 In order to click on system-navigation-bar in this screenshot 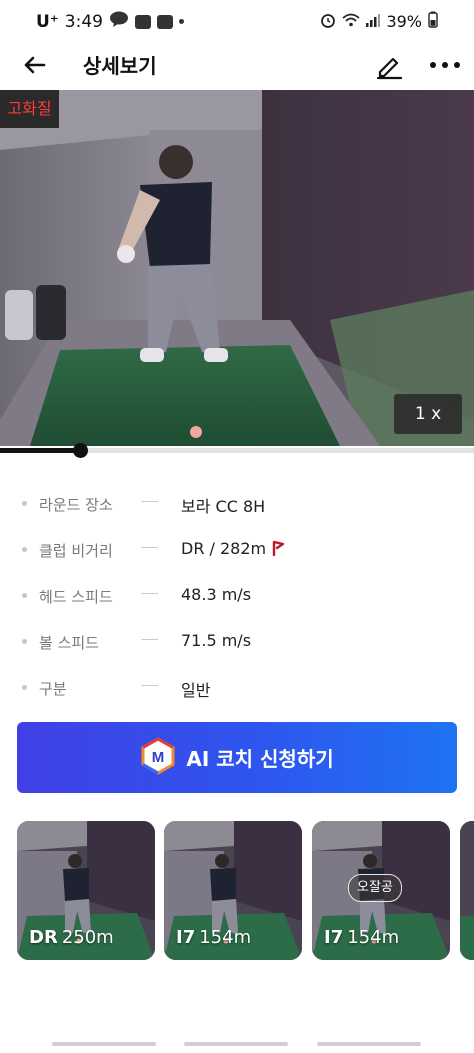, I will do `click(237, 1042)`.